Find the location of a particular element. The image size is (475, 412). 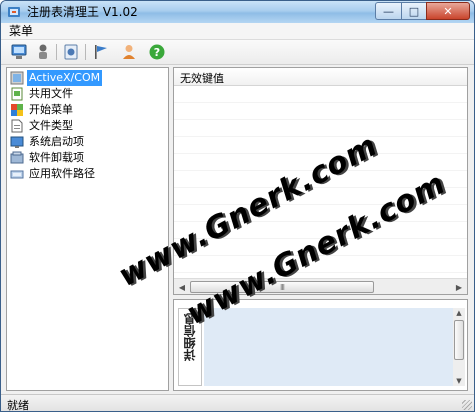

settings-button is located at coordinates (71, 52).